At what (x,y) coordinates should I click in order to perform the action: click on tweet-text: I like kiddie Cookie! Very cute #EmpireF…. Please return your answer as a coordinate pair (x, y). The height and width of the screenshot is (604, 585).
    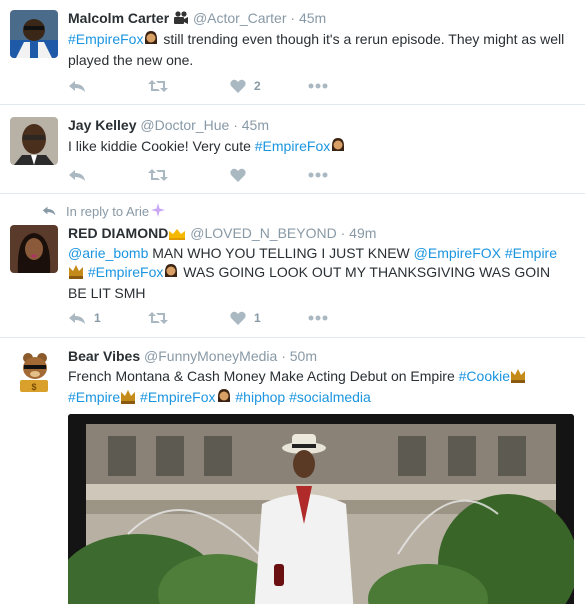
    Looking at the image, I should click on (318, 147).